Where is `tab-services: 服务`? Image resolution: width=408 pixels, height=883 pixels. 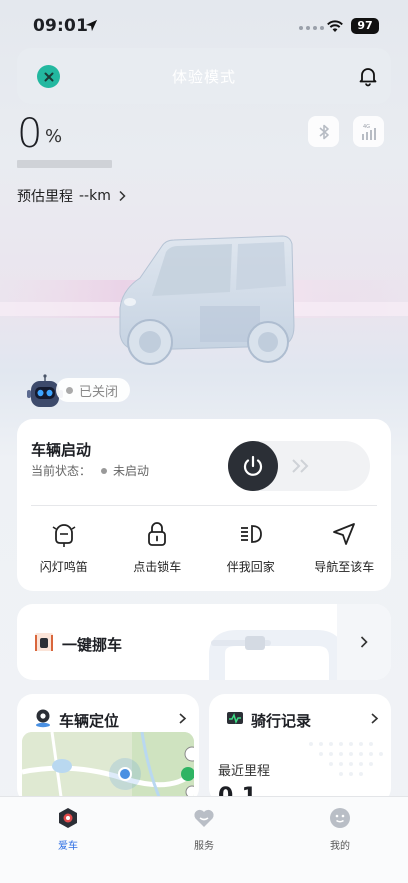
tab-services: 服务 is located at coordinates (204, 840).